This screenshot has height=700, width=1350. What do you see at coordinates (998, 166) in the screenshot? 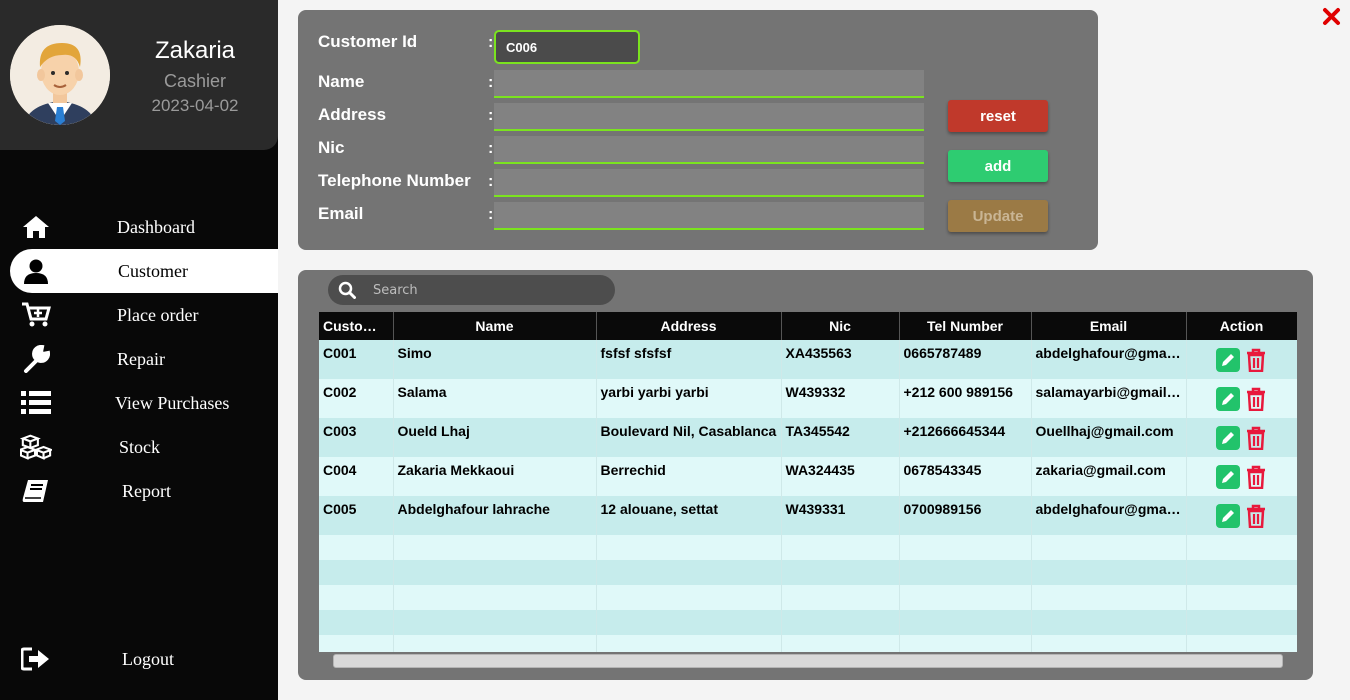
I see `add-button: add` at bounding box center [998, 166].